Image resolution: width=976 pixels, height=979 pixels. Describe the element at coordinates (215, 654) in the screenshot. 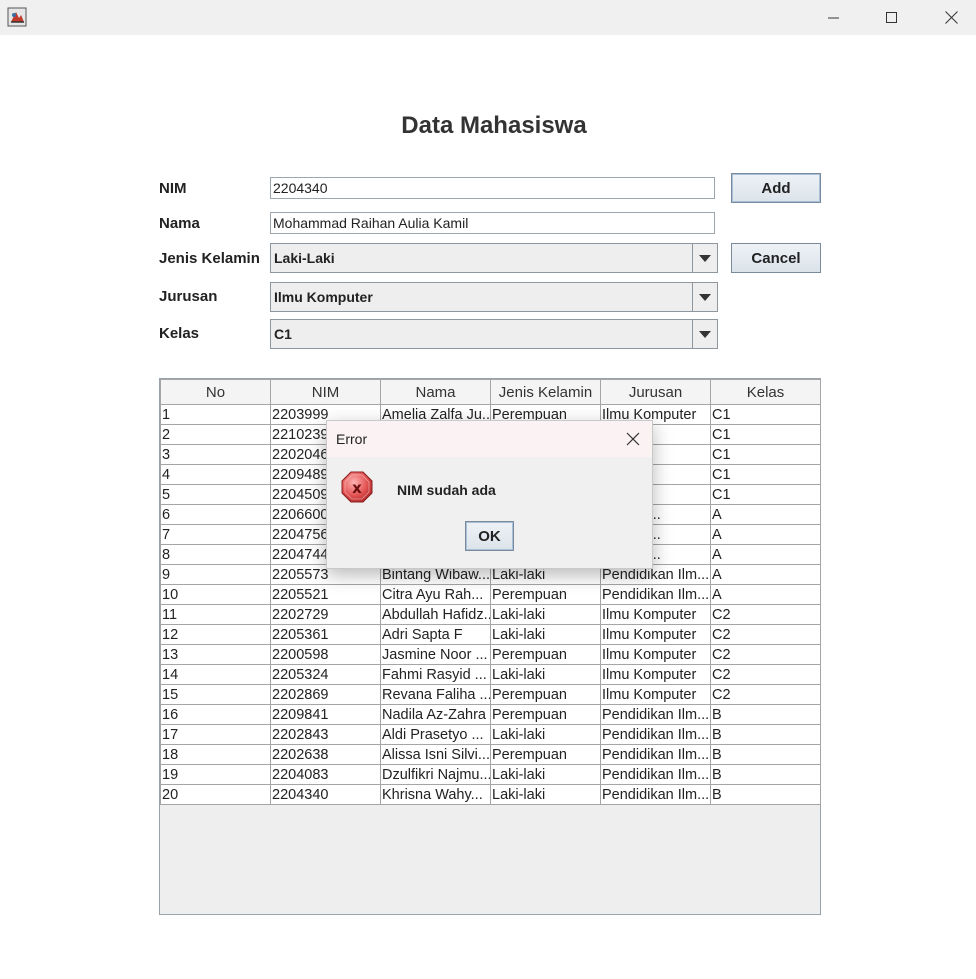

I see `cell-no: 13` at that location.